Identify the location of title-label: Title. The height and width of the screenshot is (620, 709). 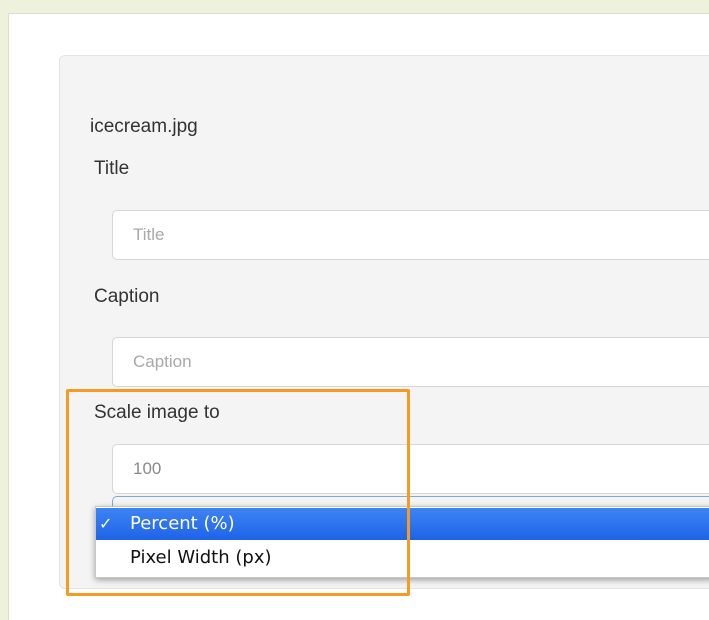
(112, 168).